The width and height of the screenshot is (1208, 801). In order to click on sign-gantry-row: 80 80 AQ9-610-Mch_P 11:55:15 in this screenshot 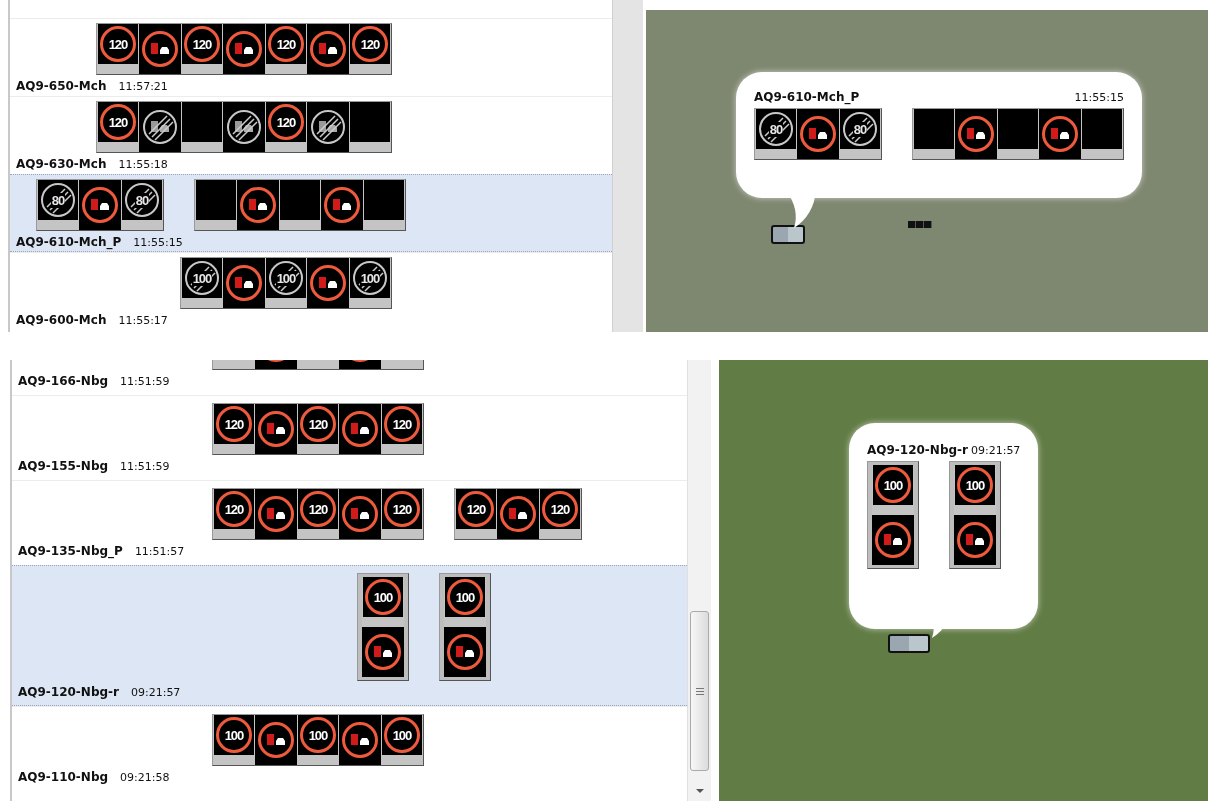, I will do `click(311, 213)`.